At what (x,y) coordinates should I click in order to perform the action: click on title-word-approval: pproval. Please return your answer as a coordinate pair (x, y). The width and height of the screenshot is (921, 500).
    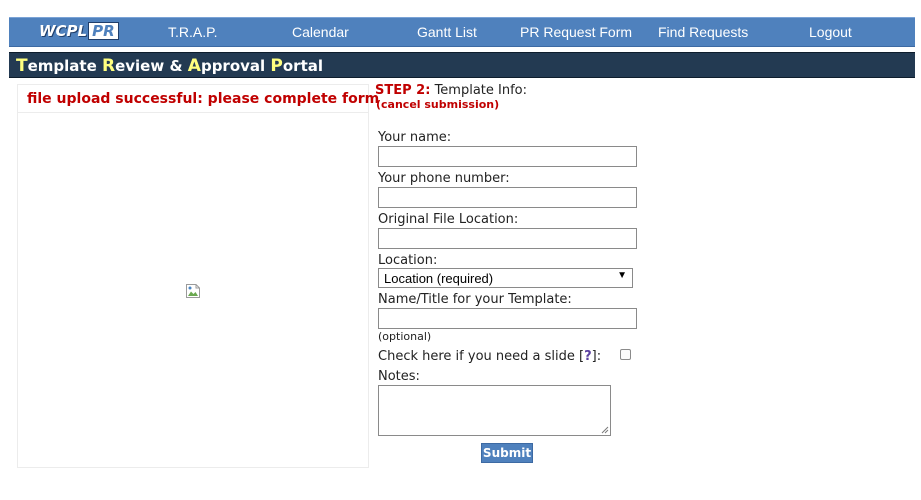
    Looking at the image, I should click on (233, 66).